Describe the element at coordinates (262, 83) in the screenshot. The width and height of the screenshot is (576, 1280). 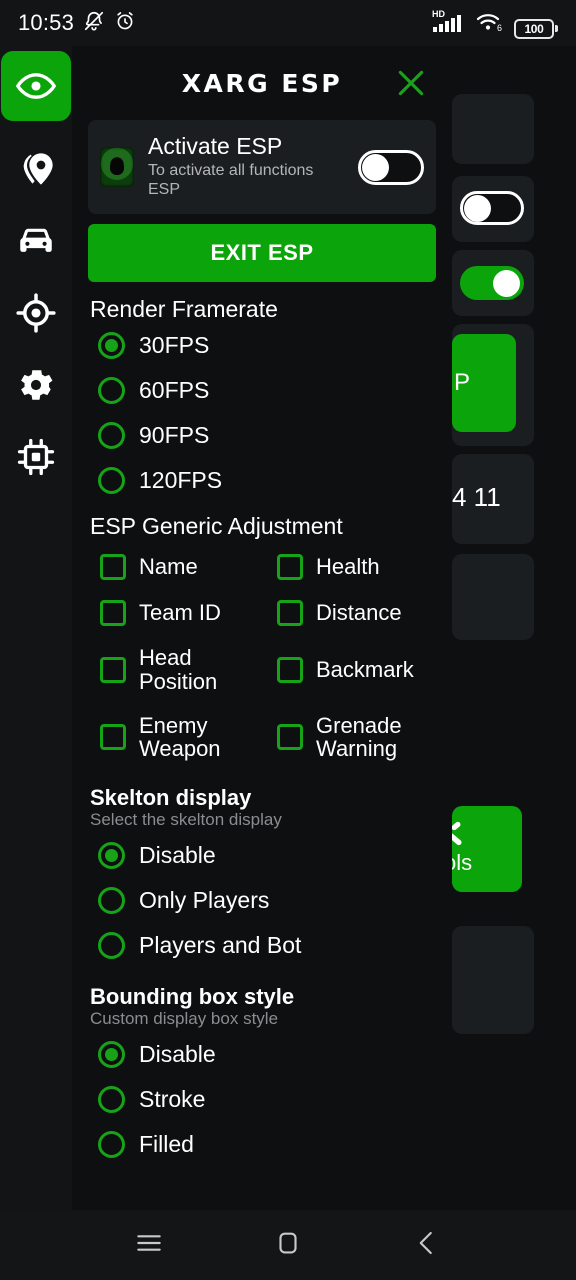
I see `page-title: XARG ESP` at that location.